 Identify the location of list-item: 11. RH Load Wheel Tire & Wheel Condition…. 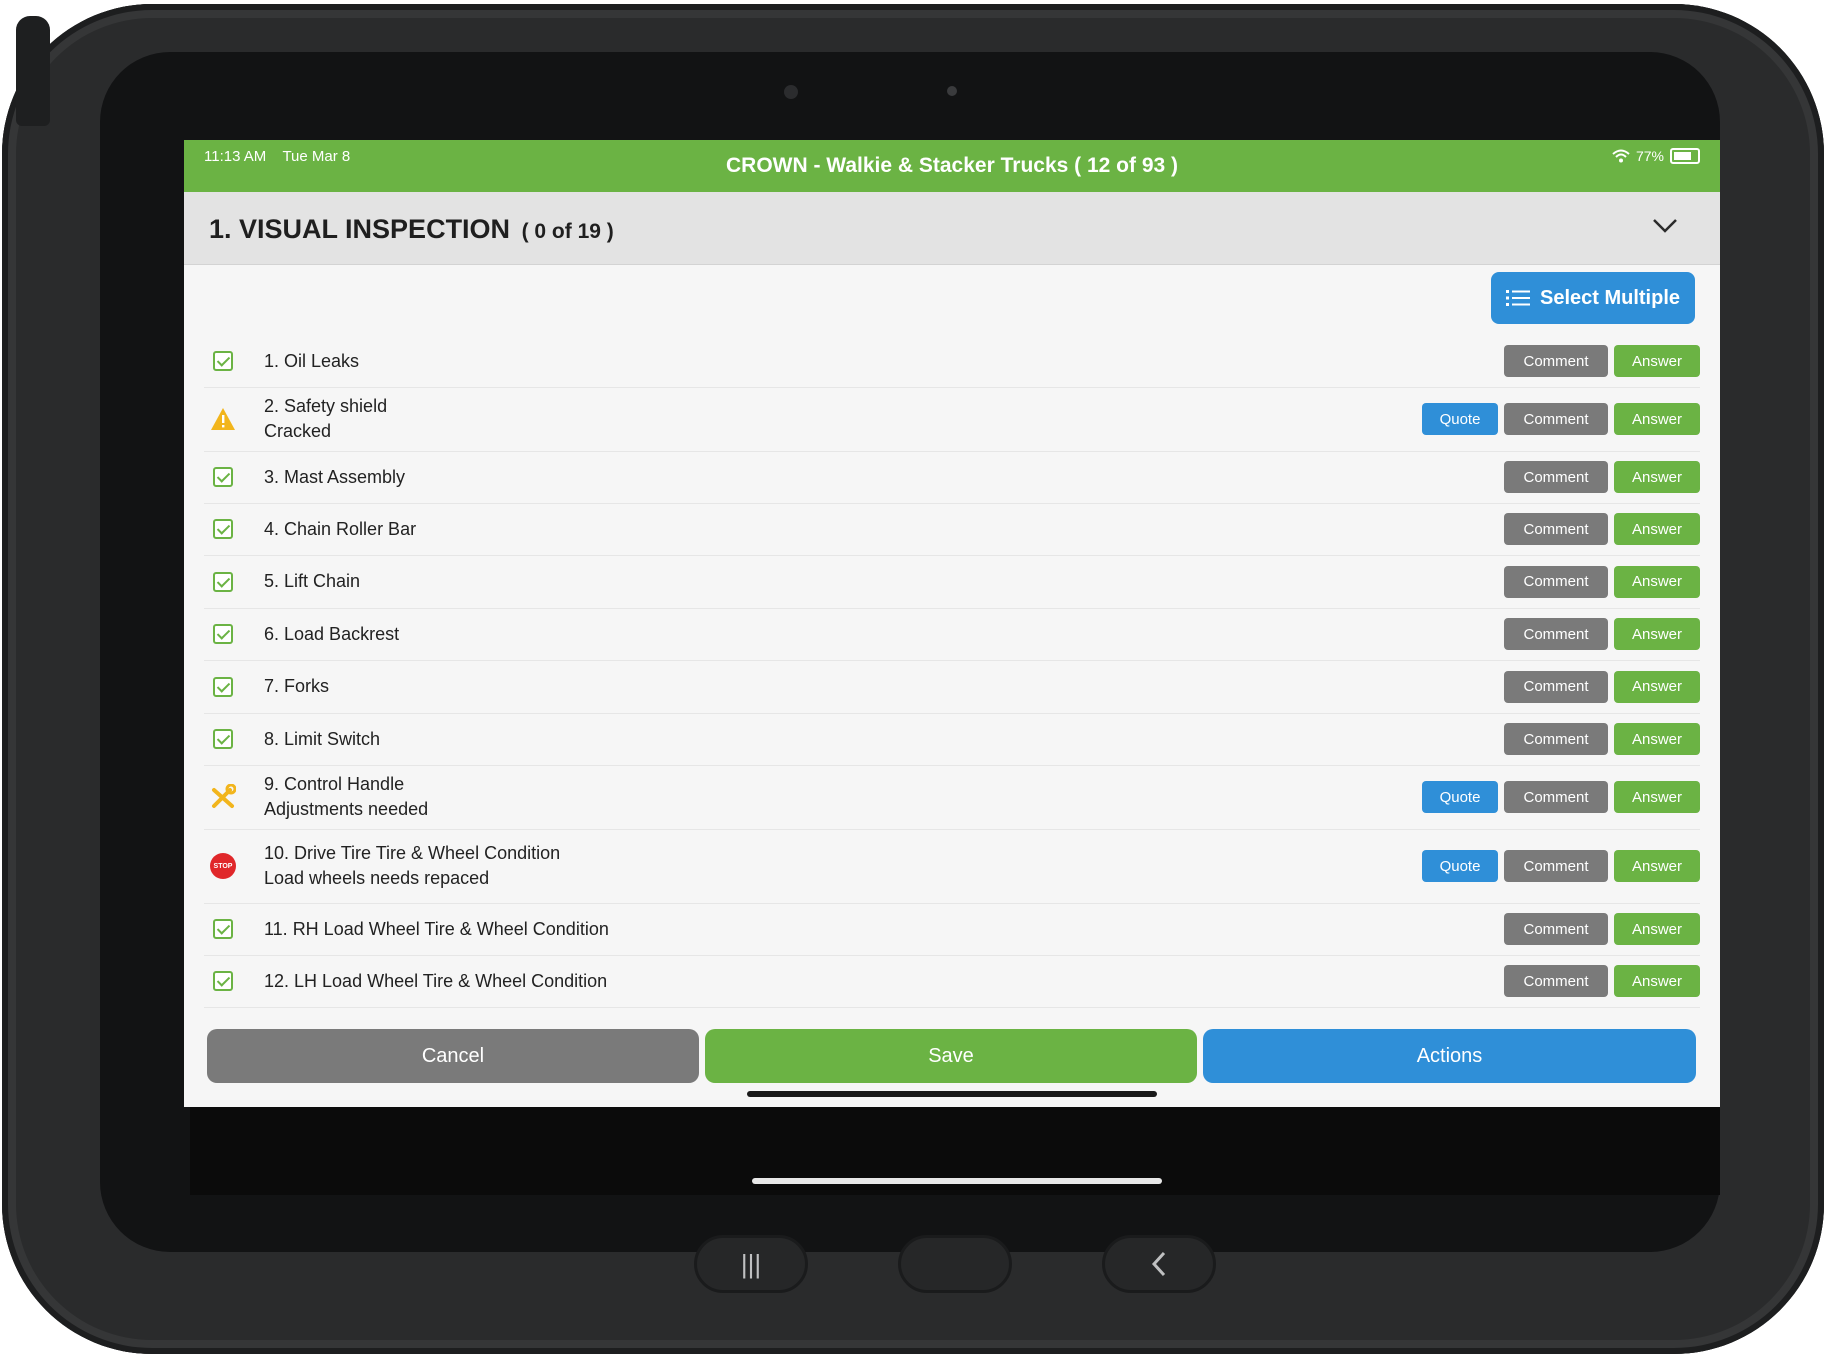
(952, 929).